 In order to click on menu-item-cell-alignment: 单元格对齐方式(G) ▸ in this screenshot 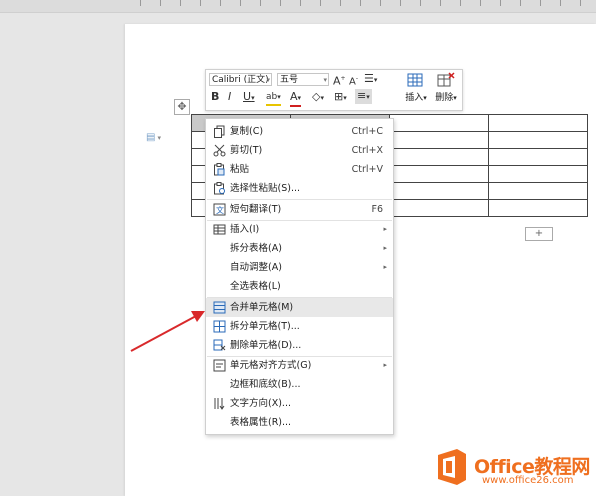, I will do `click(299, 365)`.